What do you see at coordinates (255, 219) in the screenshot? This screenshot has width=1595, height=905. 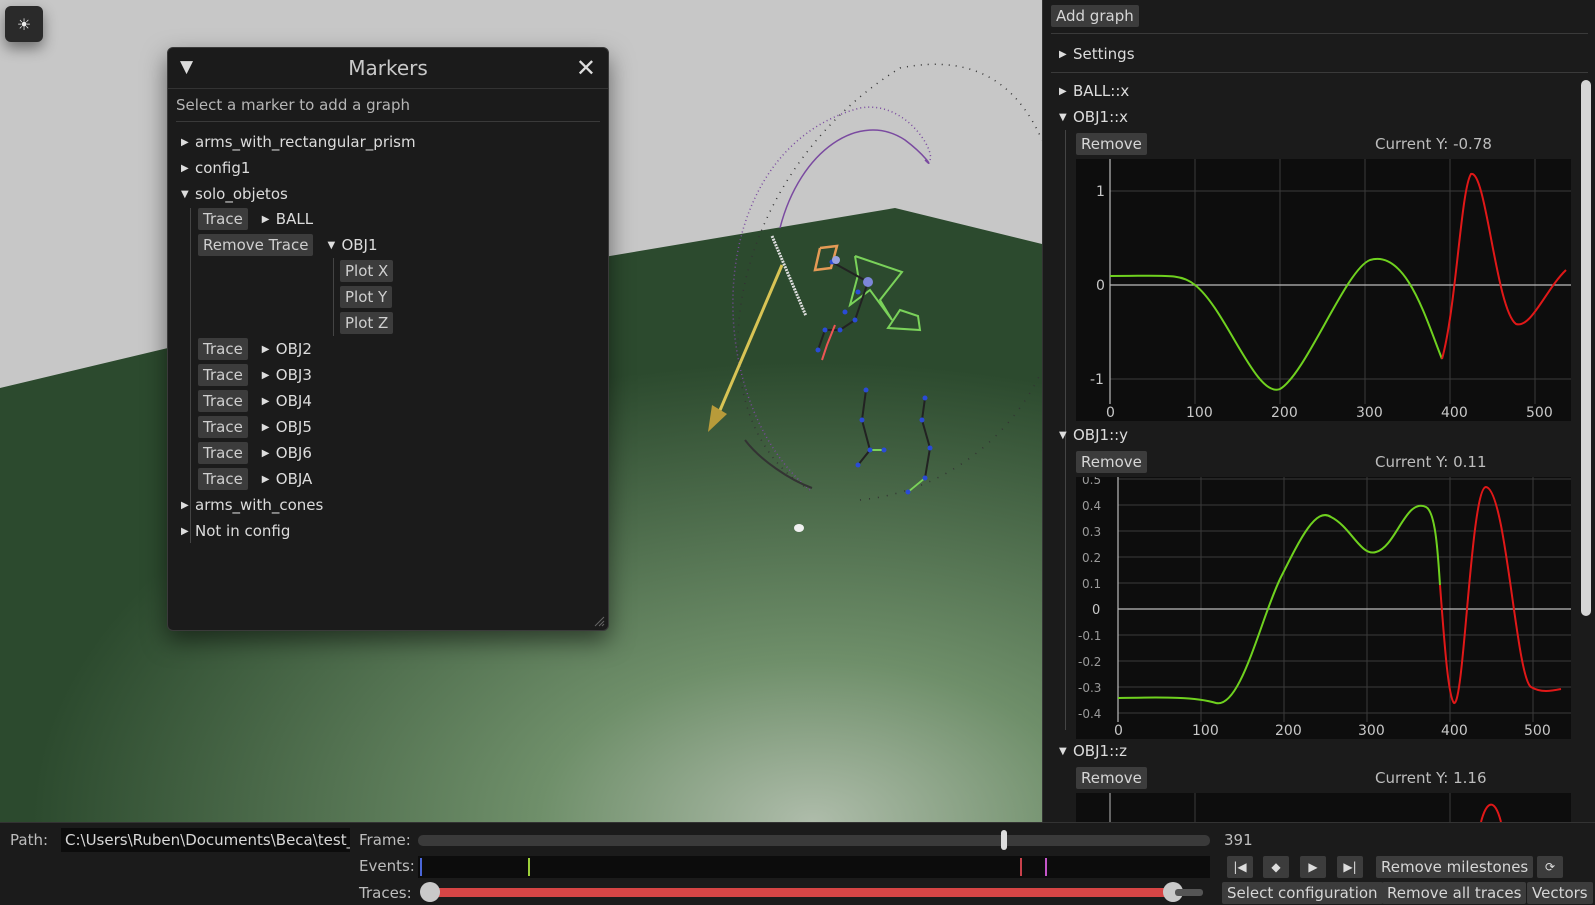 I see `marker-row-ball: Trace ▶ BALL` at bounding box center [255, 219].